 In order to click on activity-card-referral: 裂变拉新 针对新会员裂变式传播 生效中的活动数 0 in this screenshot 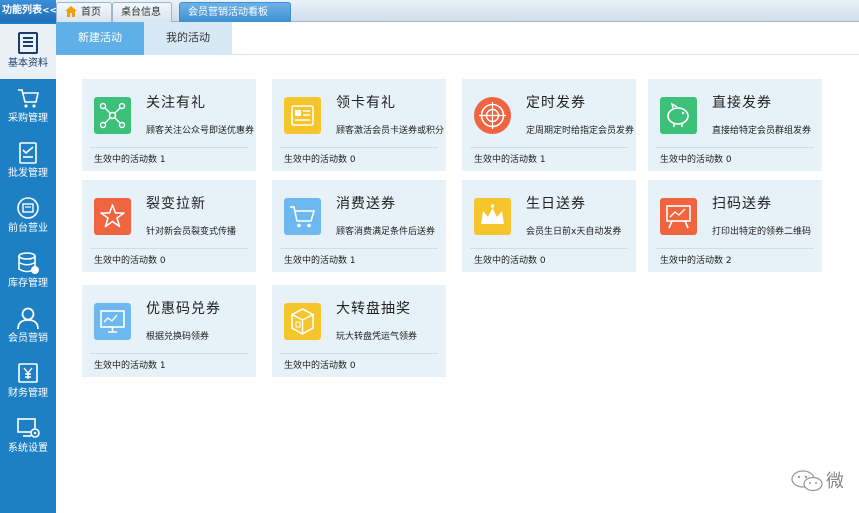, I will do `click(169, 226)`.